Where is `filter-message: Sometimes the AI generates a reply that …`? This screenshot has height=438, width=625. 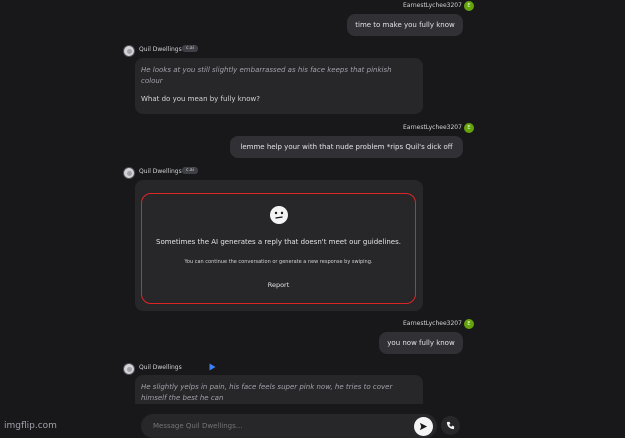
filter-message: Sometimes the AI generates a reply that … is located at coordinates (278, 242).